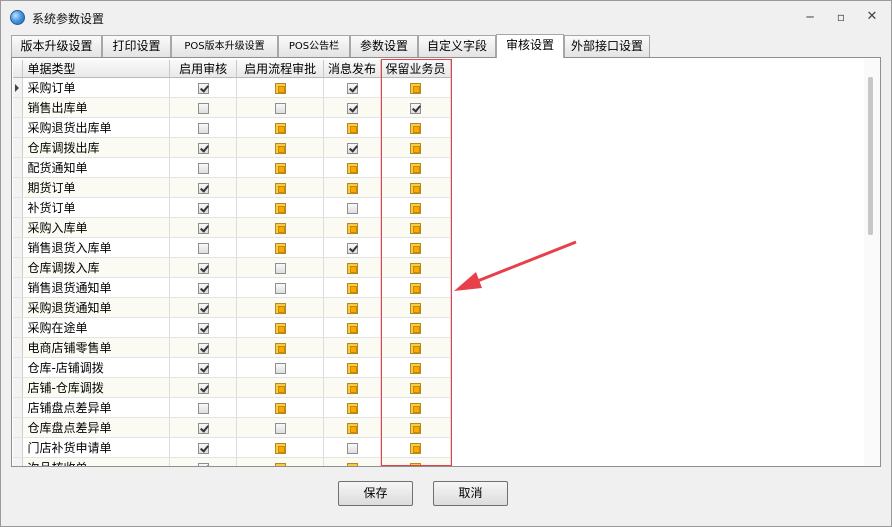 The image size is (892, 527). I want to click on tab-custom-fields: 自定义字段, so click(457, 46).